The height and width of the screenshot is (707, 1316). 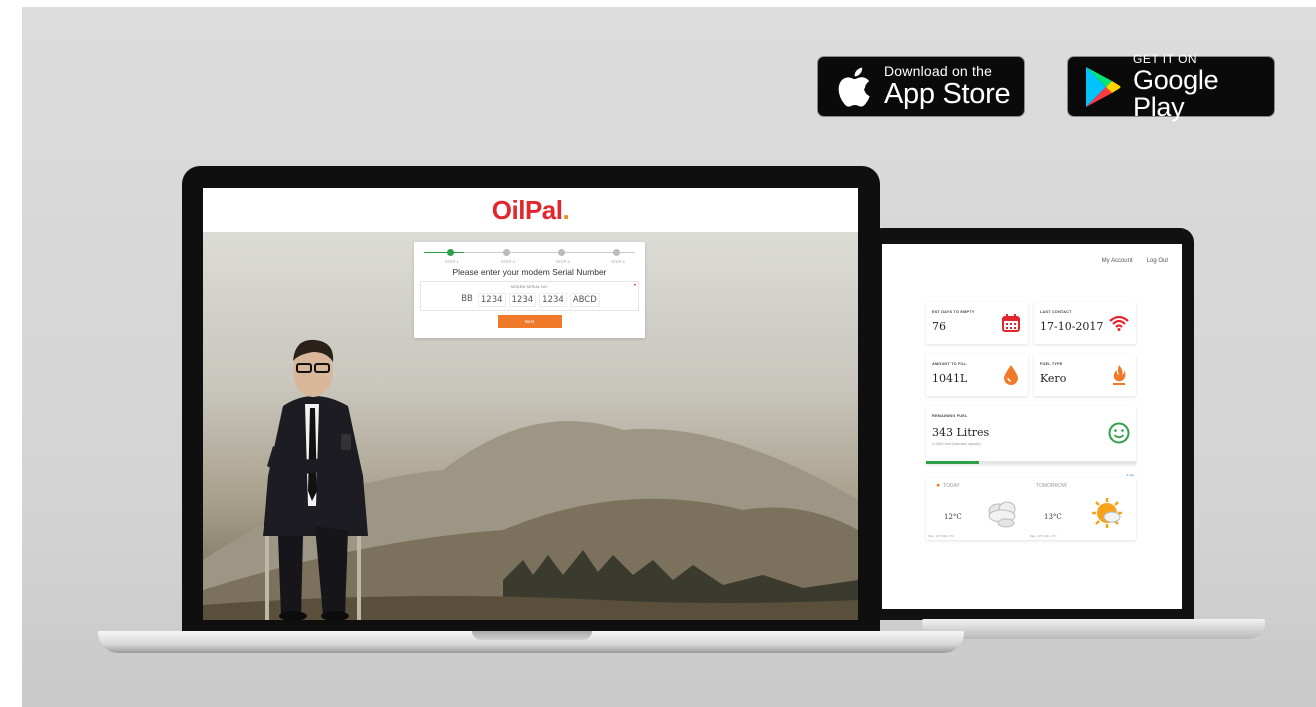 What do you see at coordinates (1032, 261) in the screenshot?
I see `dashboard-nav: My Account Log Out` at bounding box center [1032, 261].